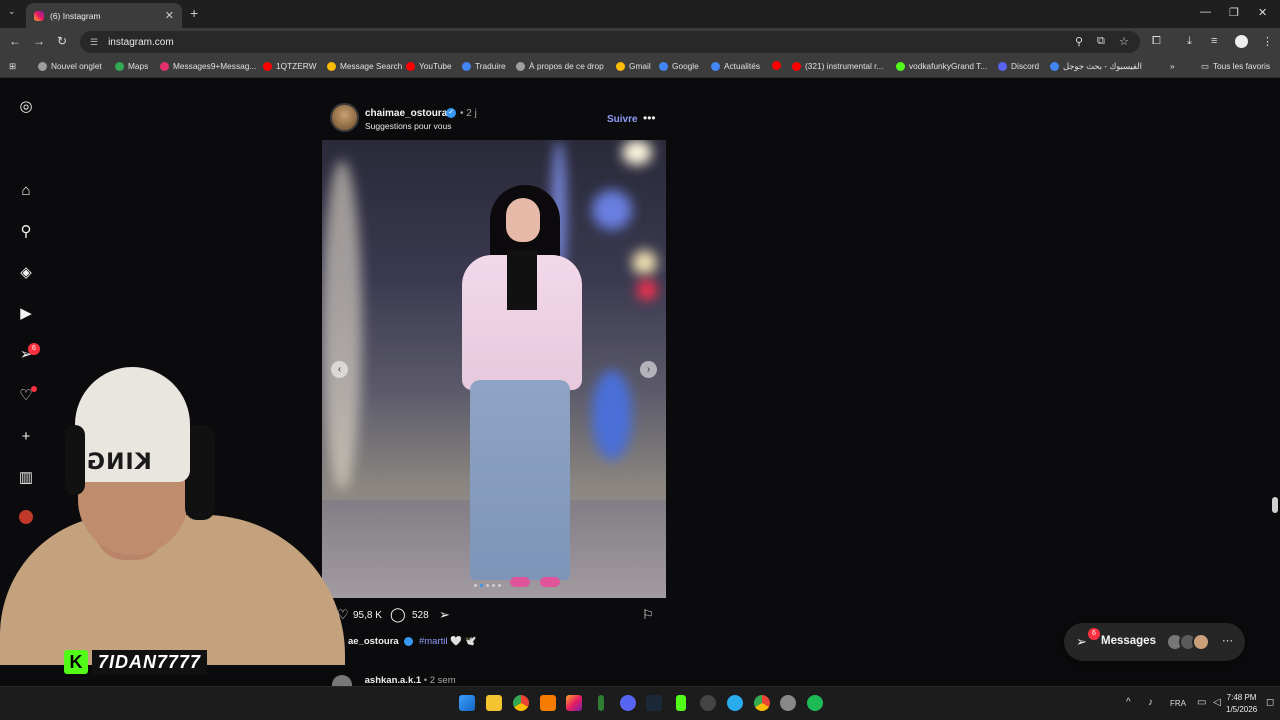 The height and width of the screenshot is (720, 1280). I want to click on post-author-avatar, so click(344, 117).